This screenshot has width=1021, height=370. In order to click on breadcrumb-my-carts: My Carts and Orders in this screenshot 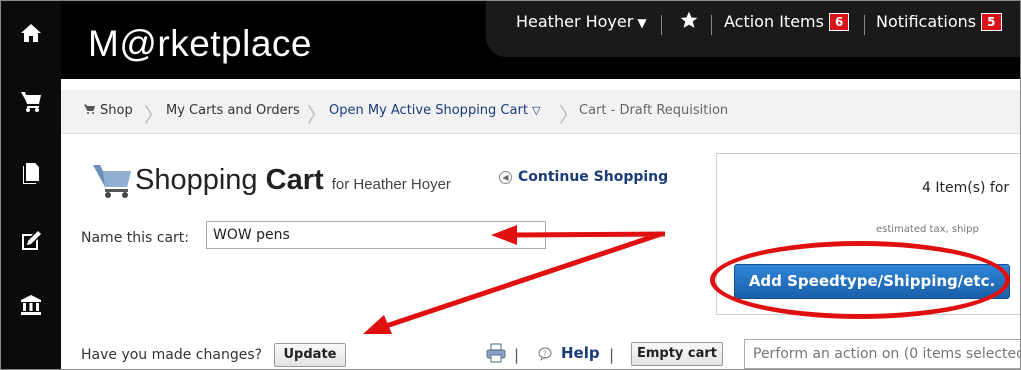, I will do `click(233, 110)`.